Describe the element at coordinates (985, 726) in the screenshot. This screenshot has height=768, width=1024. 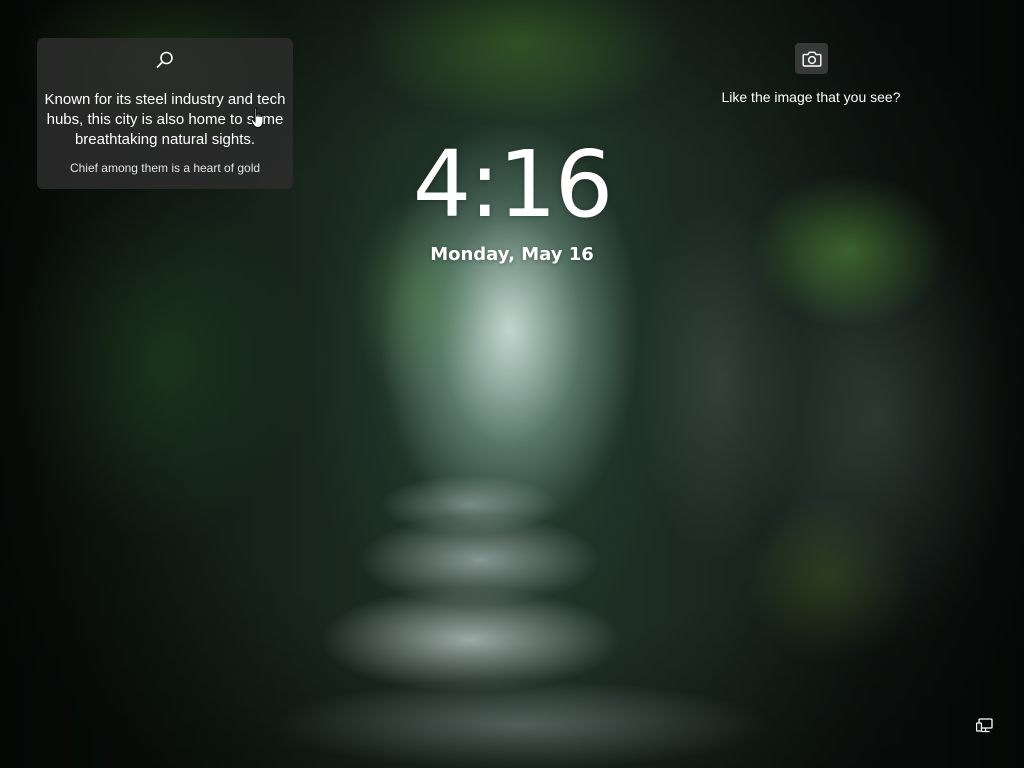
I see `network-icon` at that location.